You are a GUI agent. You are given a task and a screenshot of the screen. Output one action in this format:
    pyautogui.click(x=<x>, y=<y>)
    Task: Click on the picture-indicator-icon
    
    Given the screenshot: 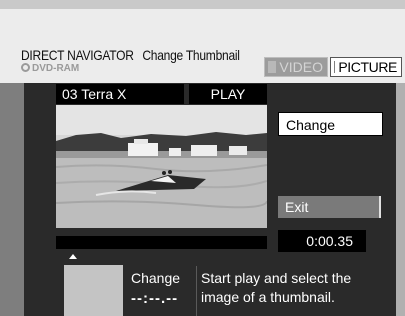 What is the action you would take?
    pyautogui.click(x=335, y=67)
    